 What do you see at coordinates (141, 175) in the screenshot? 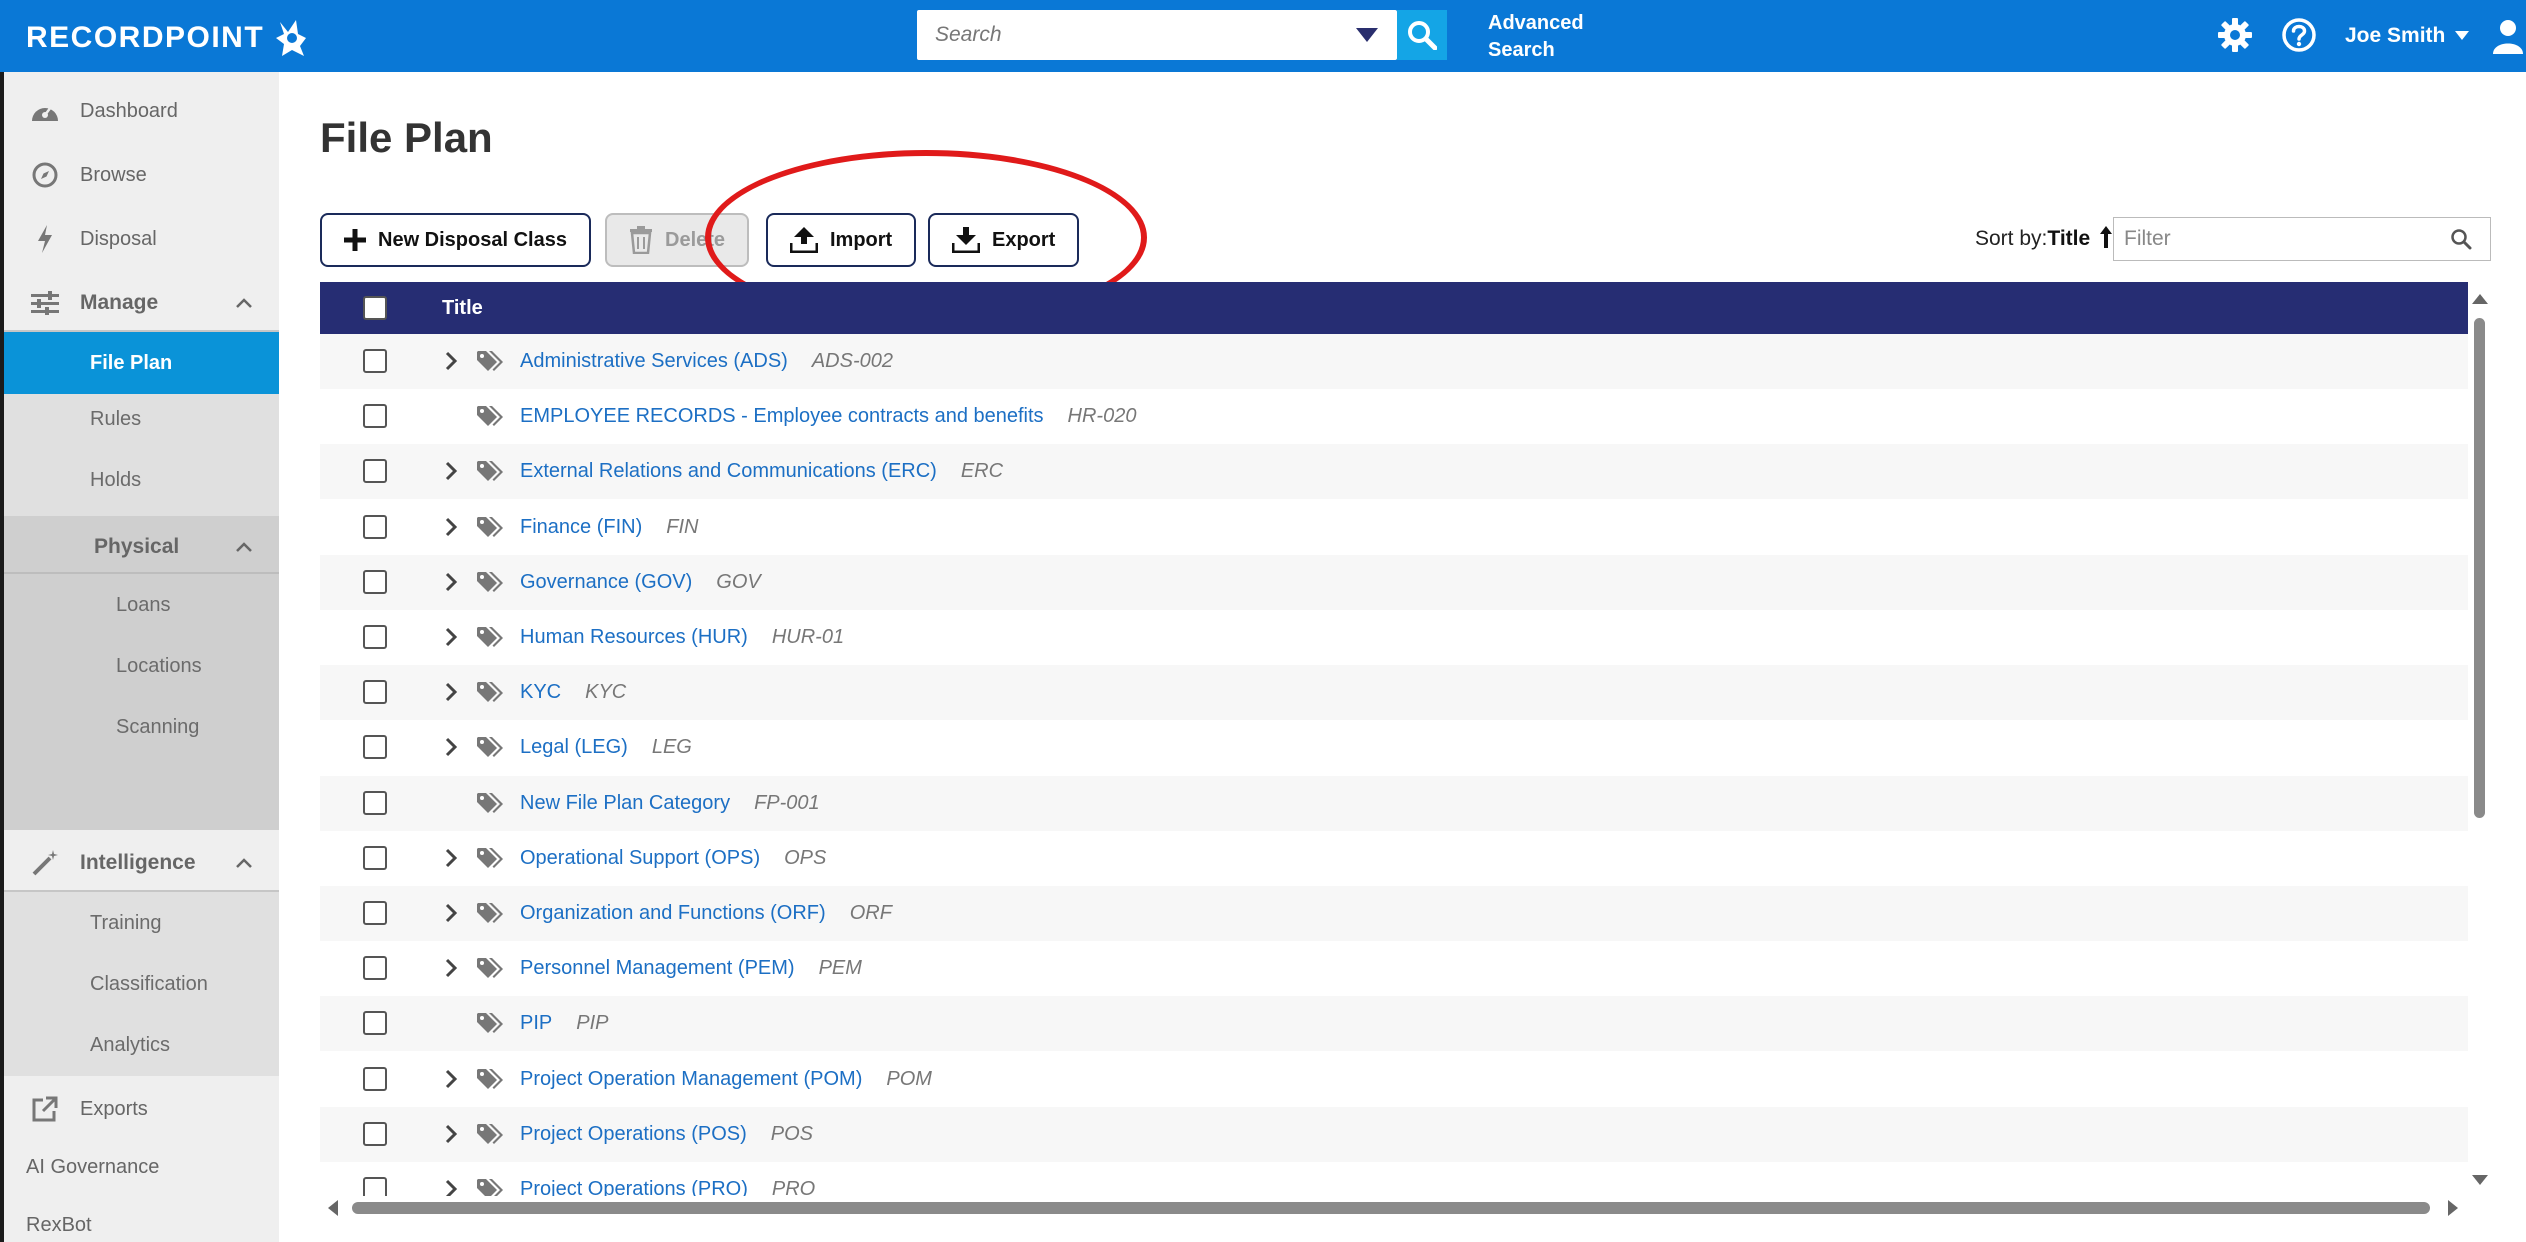
I see `sidebar-item-browse: Browse` at bounding box center [141, 175].